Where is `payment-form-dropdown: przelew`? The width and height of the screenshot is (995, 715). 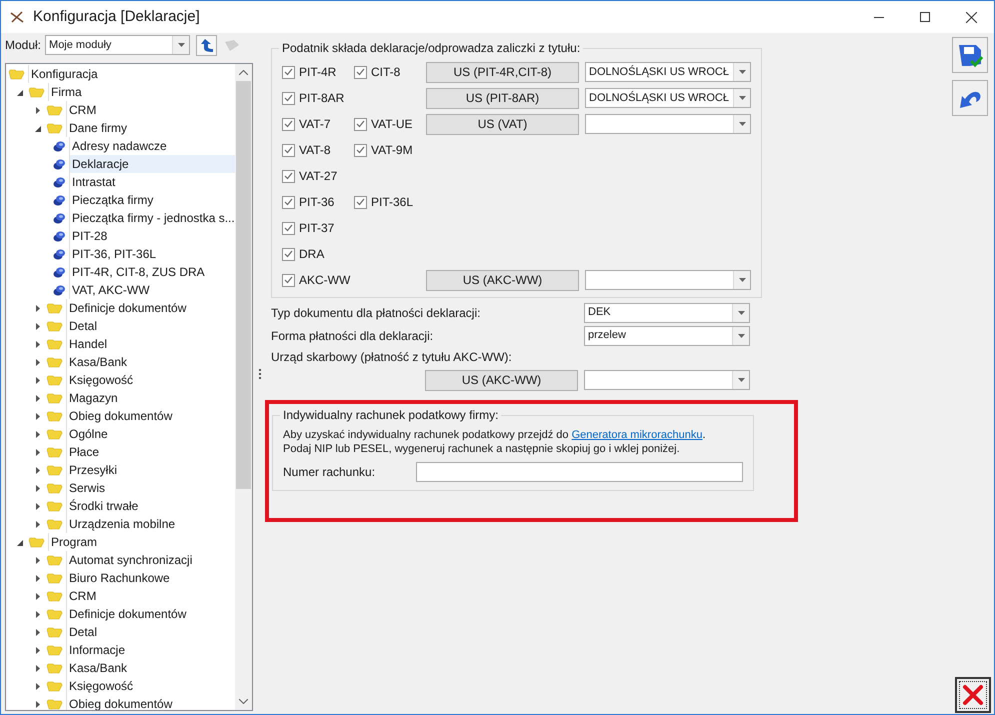 payment-form-dropdown: przelew is located at coordinates (667, 336).